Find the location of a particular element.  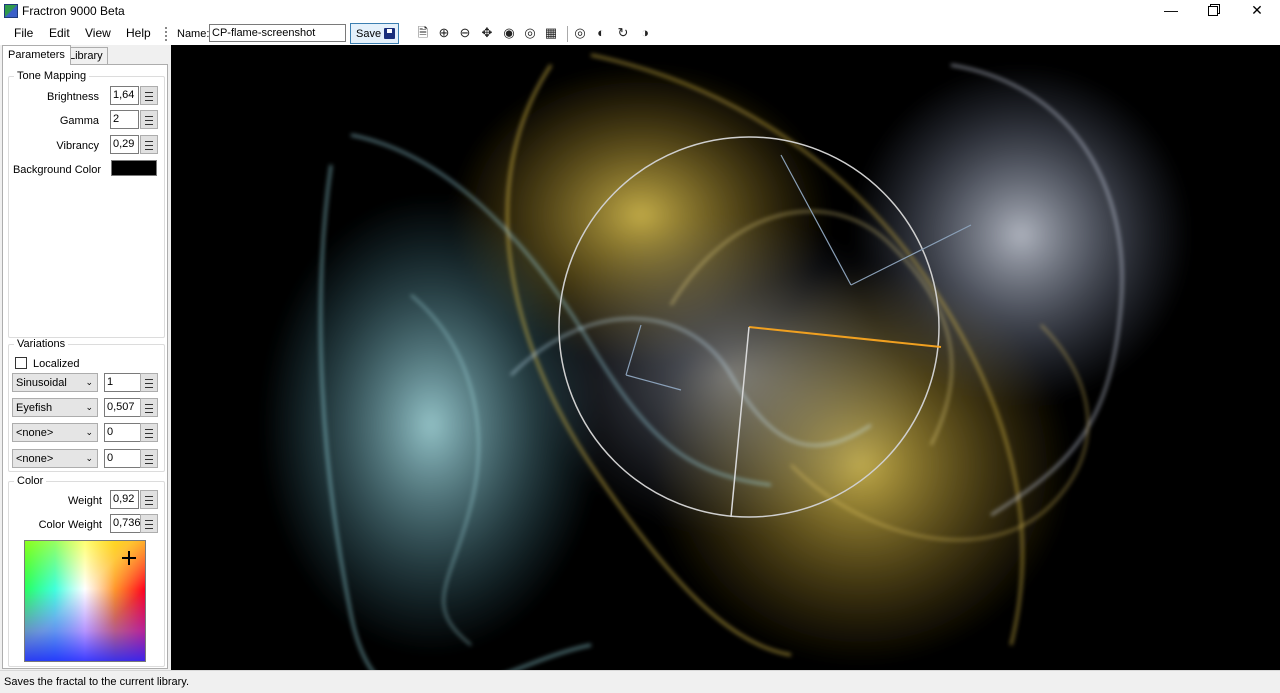

vibrancy-slider-button is located at coordinates (149, 144).